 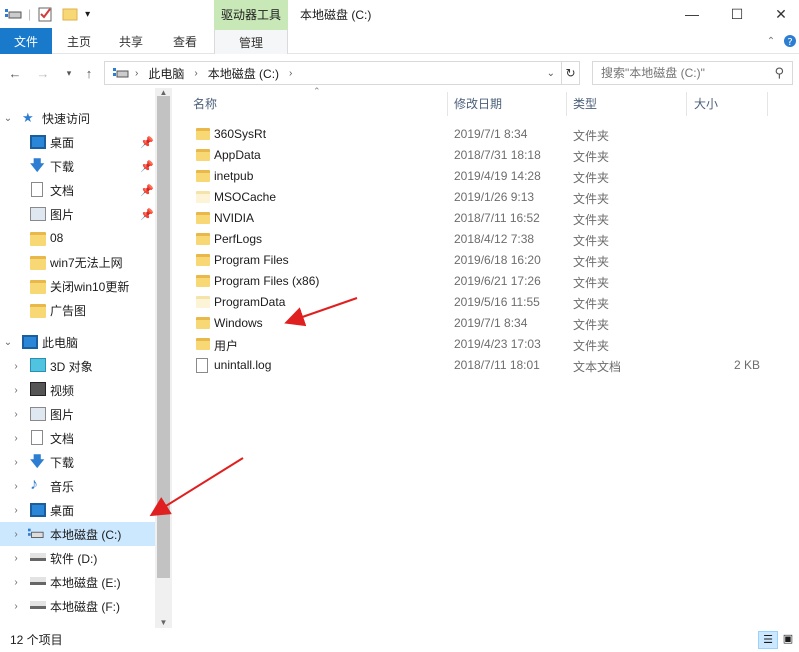 I want to click on nav-quick-desktop: 桌面 📌, so click(x=77, y=142).